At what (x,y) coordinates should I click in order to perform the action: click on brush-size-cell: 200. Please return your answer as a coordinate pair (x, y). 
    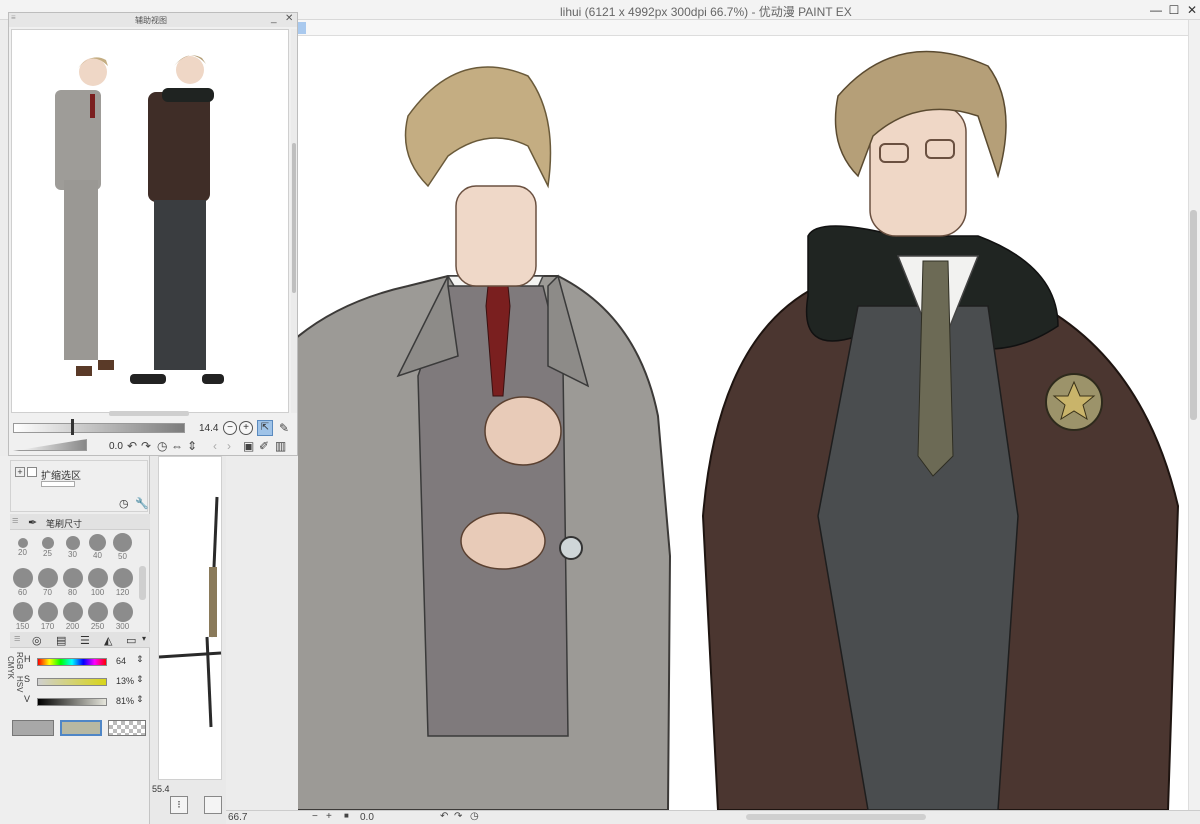
    Looking at the image, I should click on (72, 616).